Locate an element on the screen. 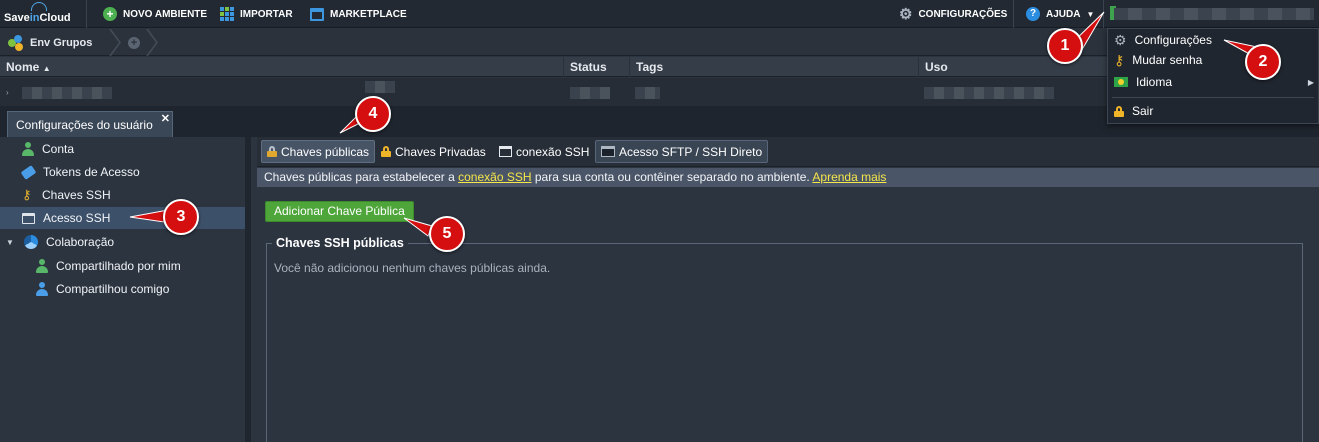 The height and width of the screenshot is (442, 1319). sidebar-item-ssh-keys: ⚷ Chaves SSH is located at coordinates (66, 195).